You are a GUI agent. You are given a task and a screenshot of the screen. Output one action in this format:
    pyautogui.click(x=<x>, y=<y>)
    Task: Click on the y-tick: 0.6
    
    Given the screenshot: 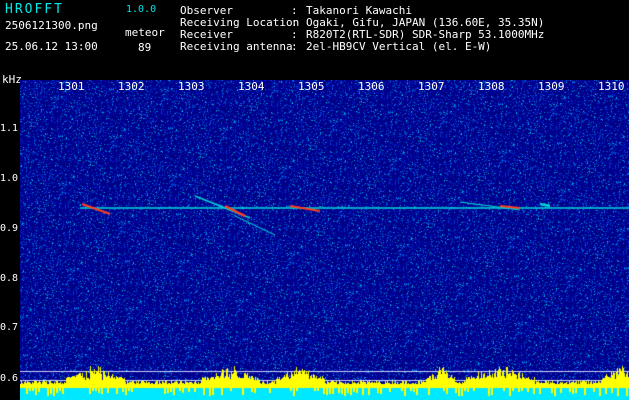 What is the action you would take?
    pyautogui.click(x=9, y=378)
    